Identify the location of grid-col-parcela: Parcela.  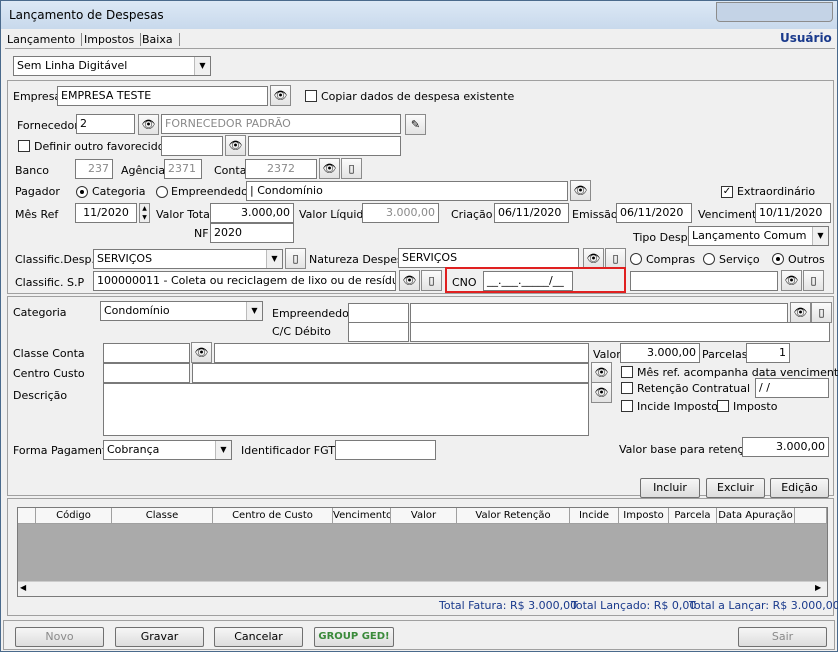
(693, 516).